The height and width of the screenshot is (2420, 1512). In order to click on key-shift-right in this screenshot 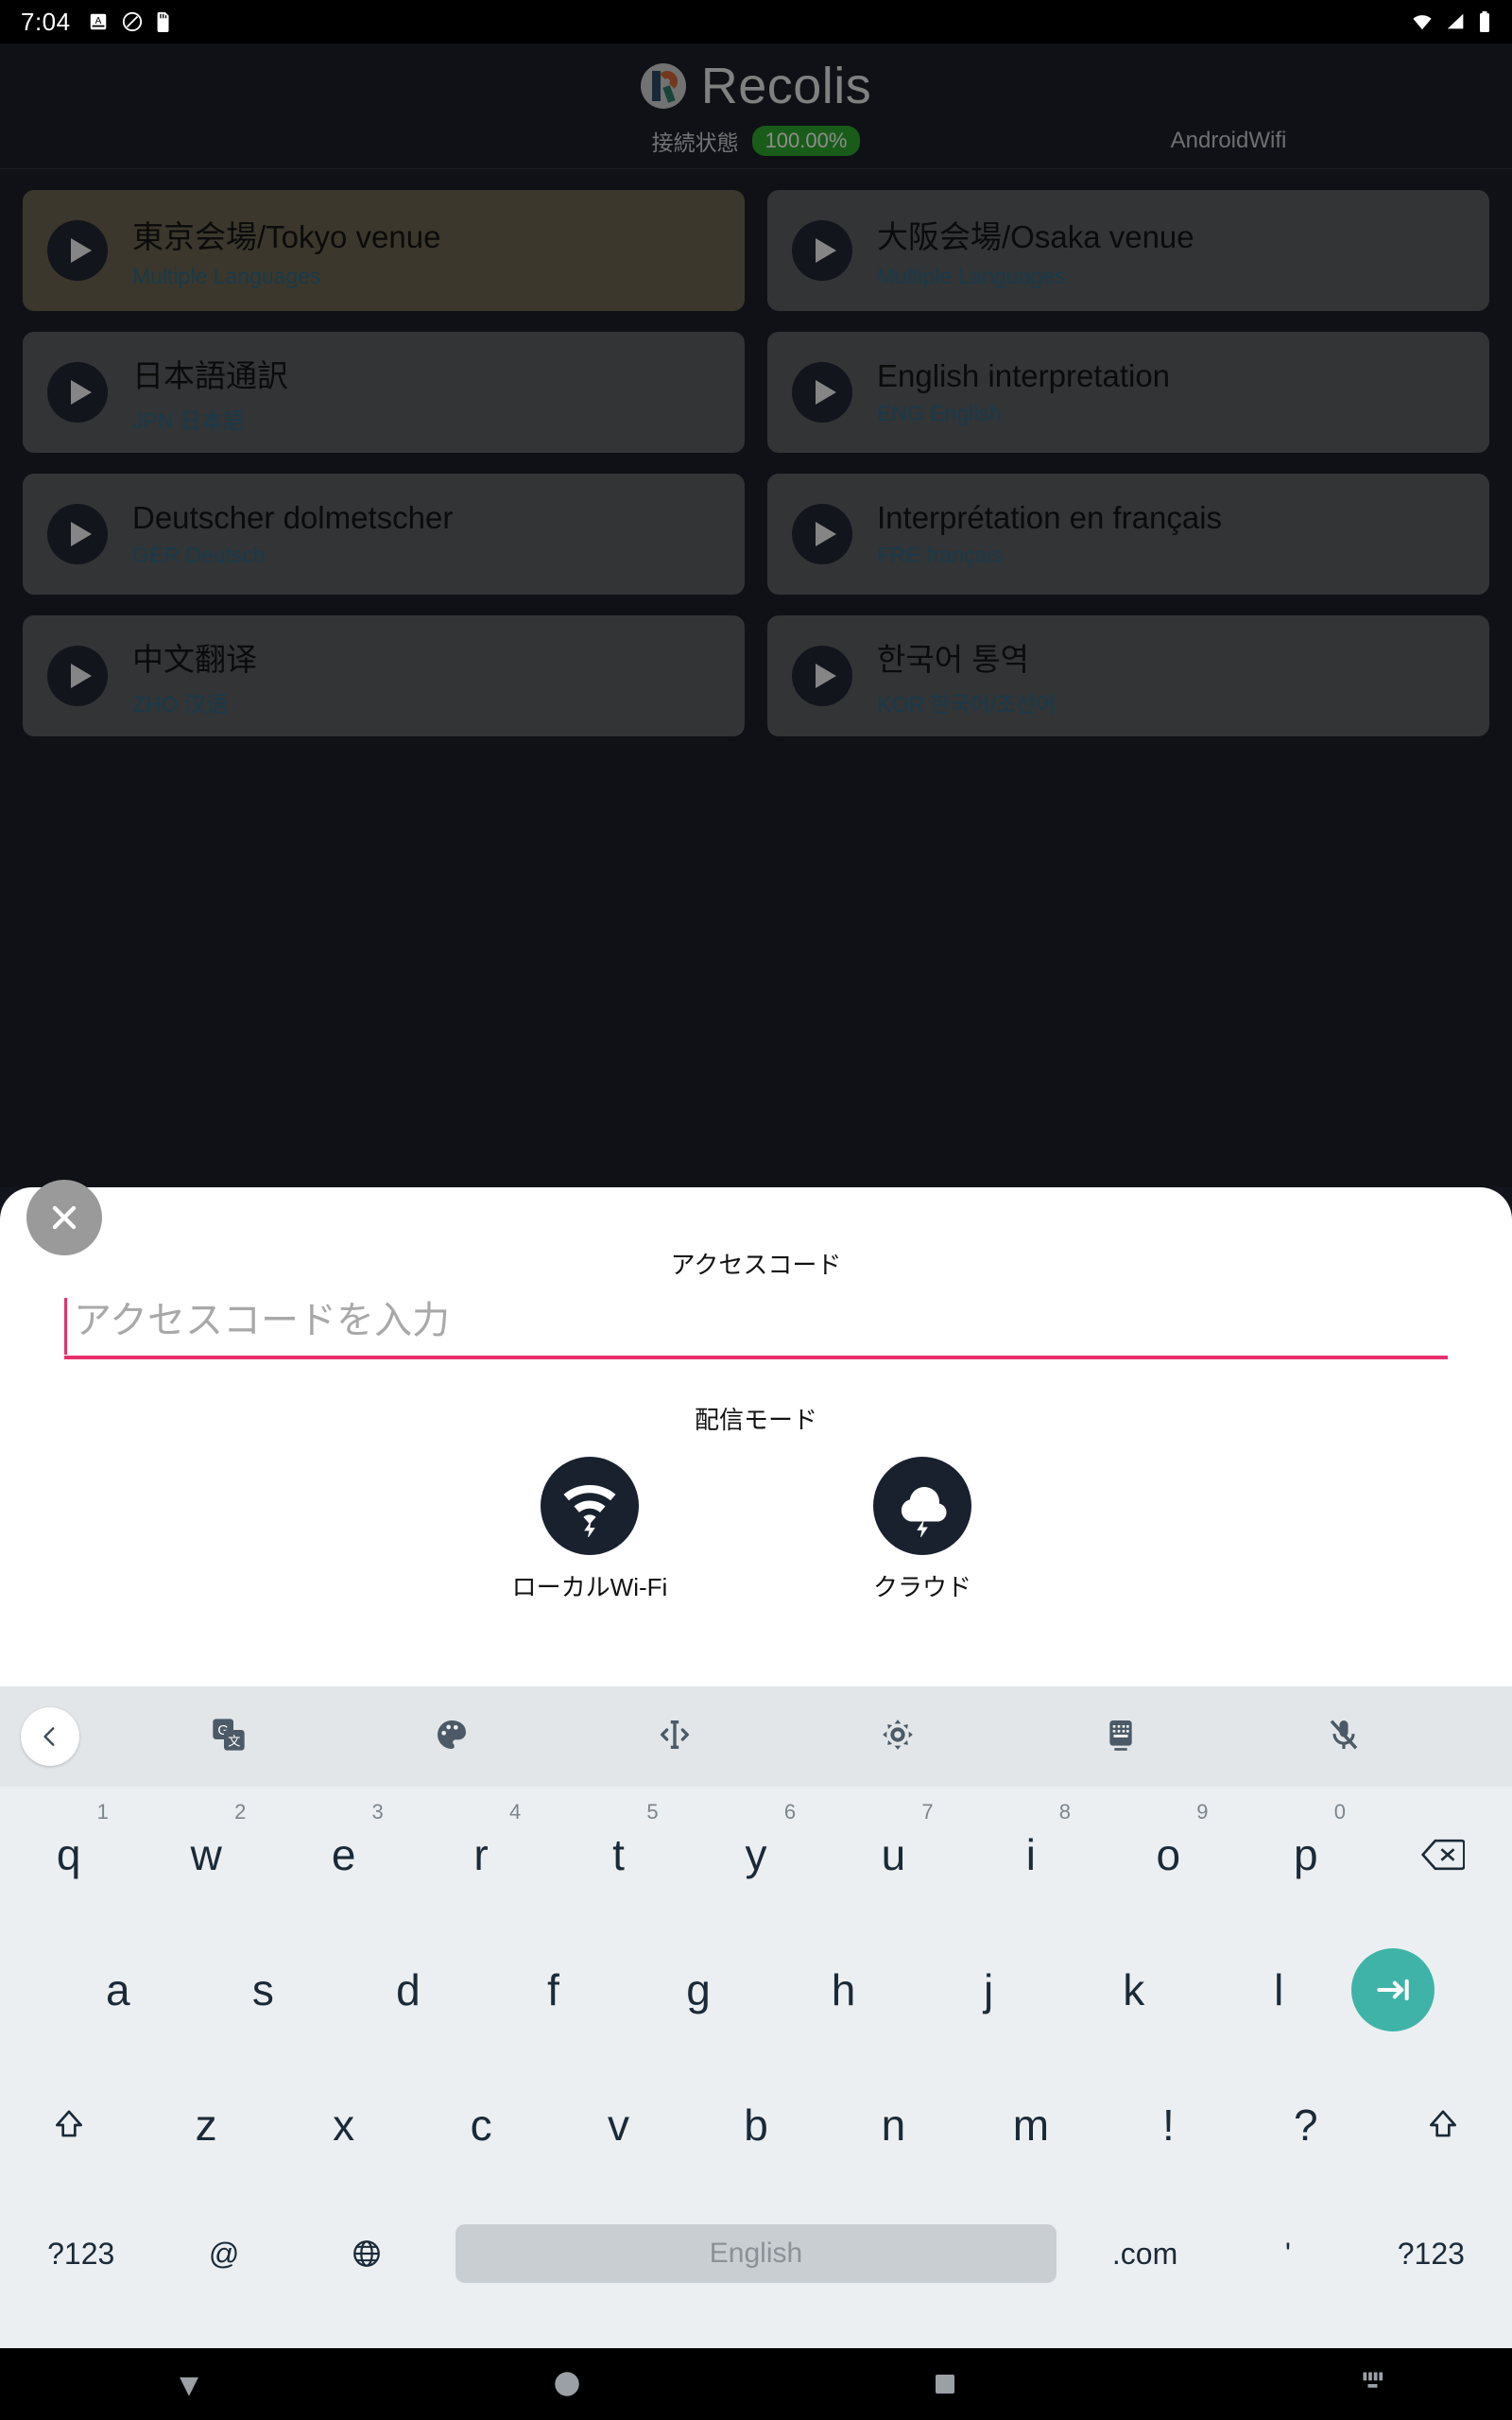, I will do `click(1443, 2124)`.